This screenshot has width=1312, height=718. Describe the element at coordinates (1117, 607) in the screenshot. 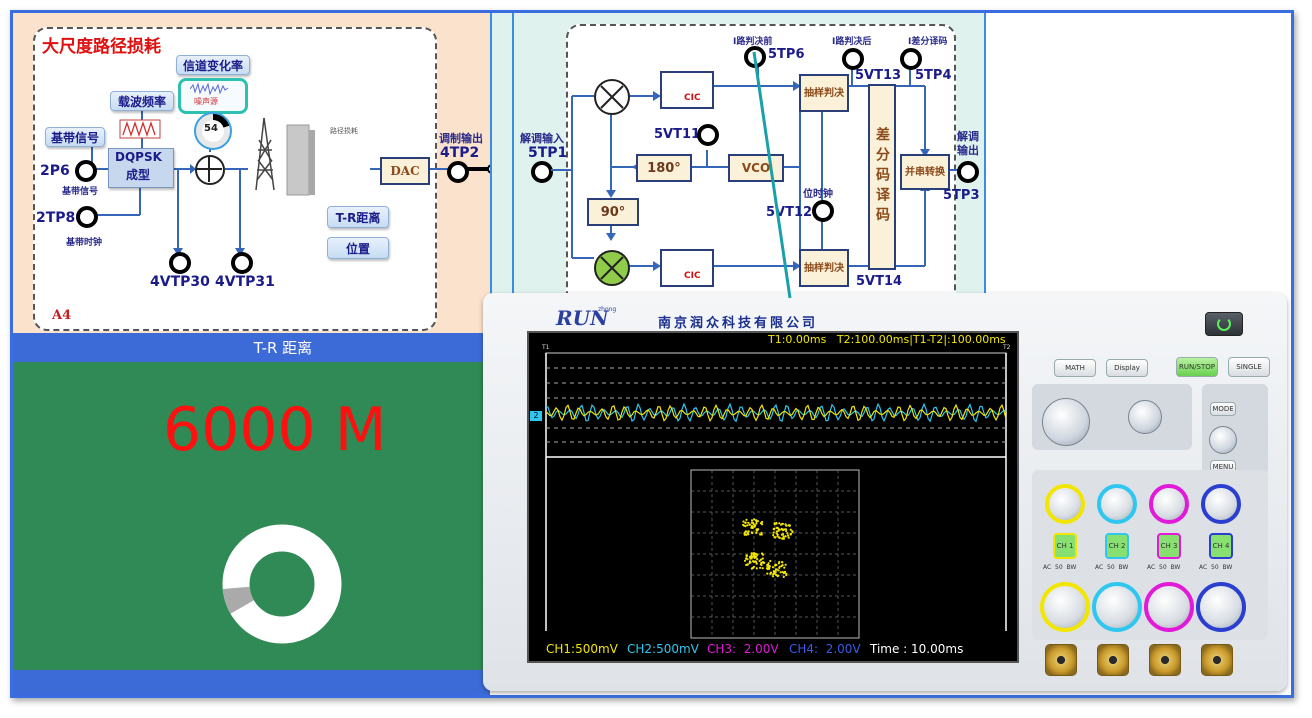

I see `ch2-scale-knob` at that location.